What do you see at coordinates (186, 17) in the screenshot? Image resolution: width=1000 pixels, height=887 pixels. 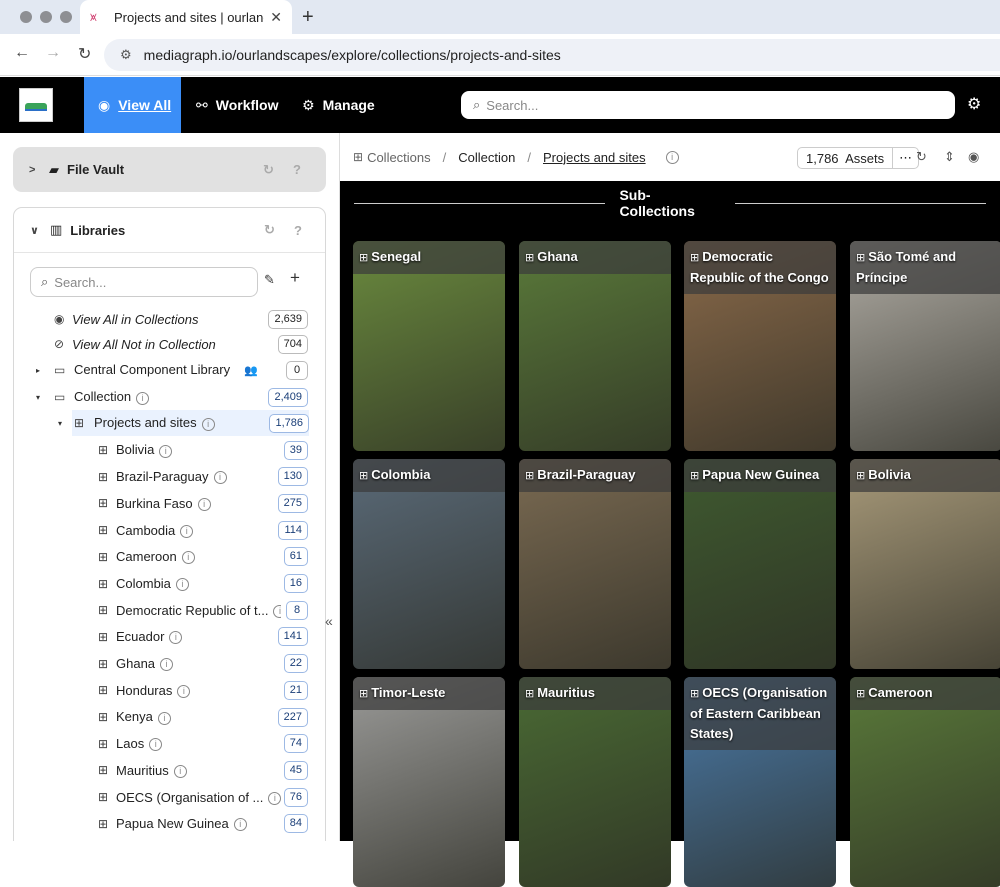 I see `browser-tab: ⩙ Projects and sites | ourlandsc ✕` at bounding box center [186, 17].